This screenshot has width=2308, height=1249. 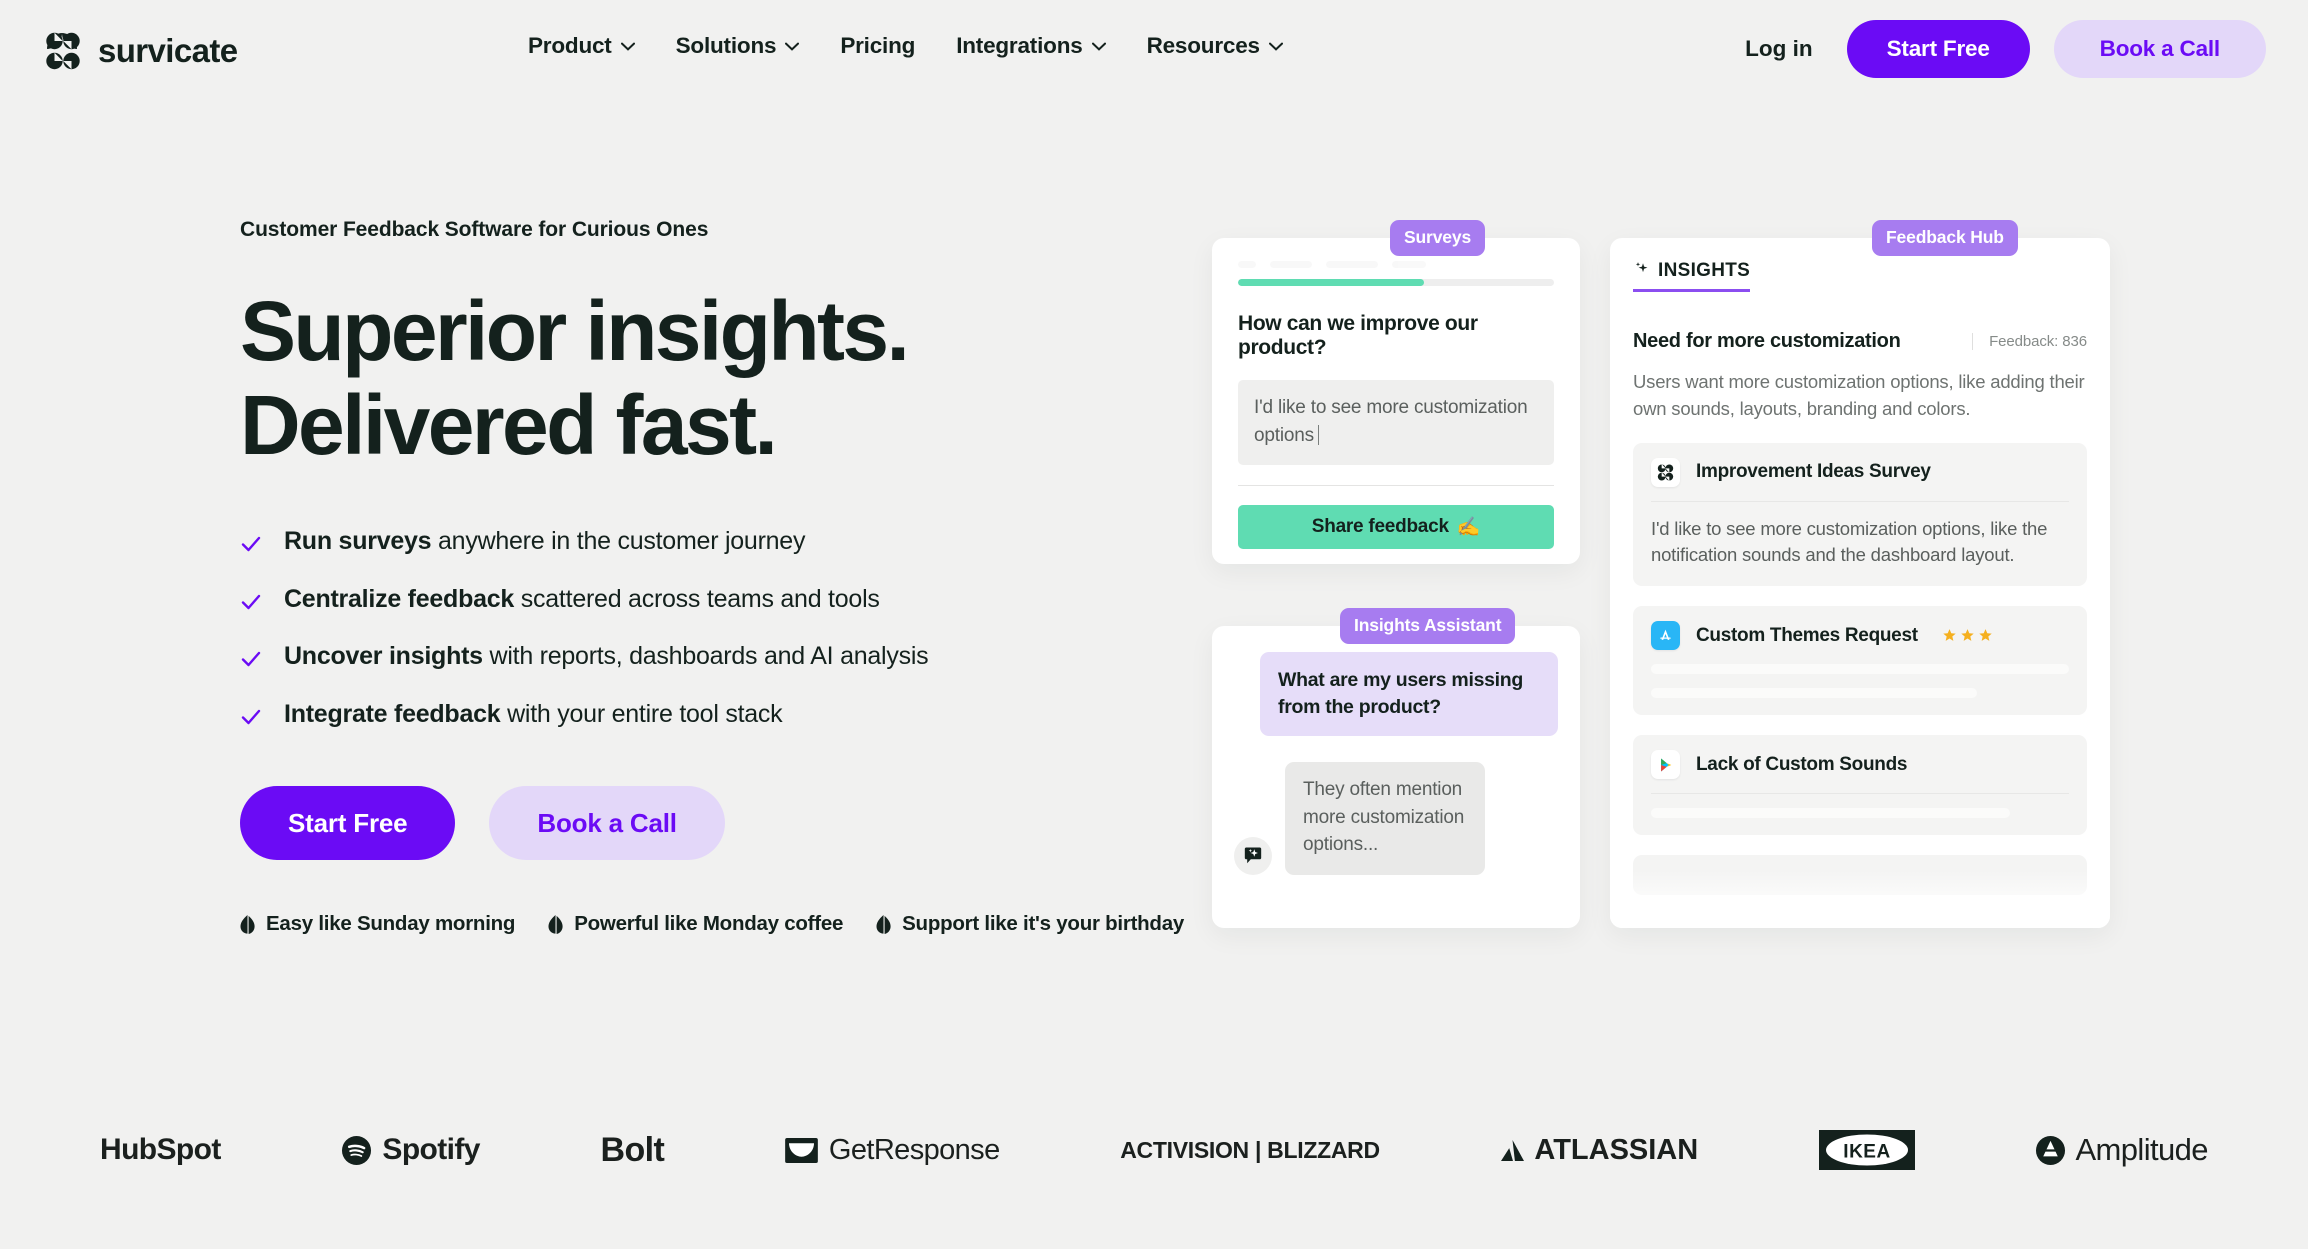 I want to click on list-item-bold: Run surveys, so click(x=358, y=541).